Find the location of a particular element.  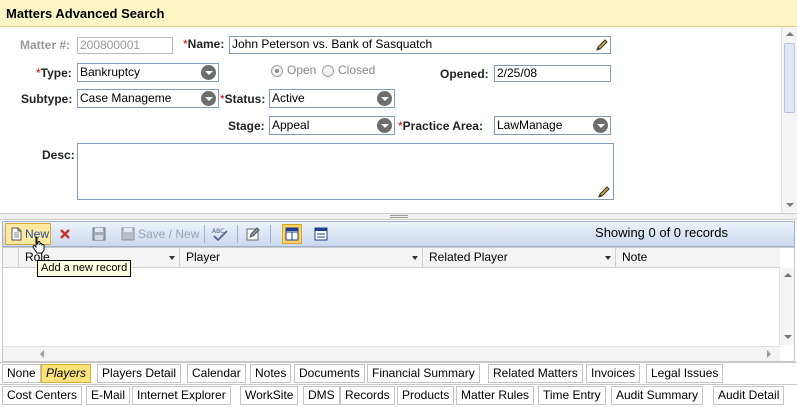

matter-number-field: 200800001 is located at coordinates (125, 45).